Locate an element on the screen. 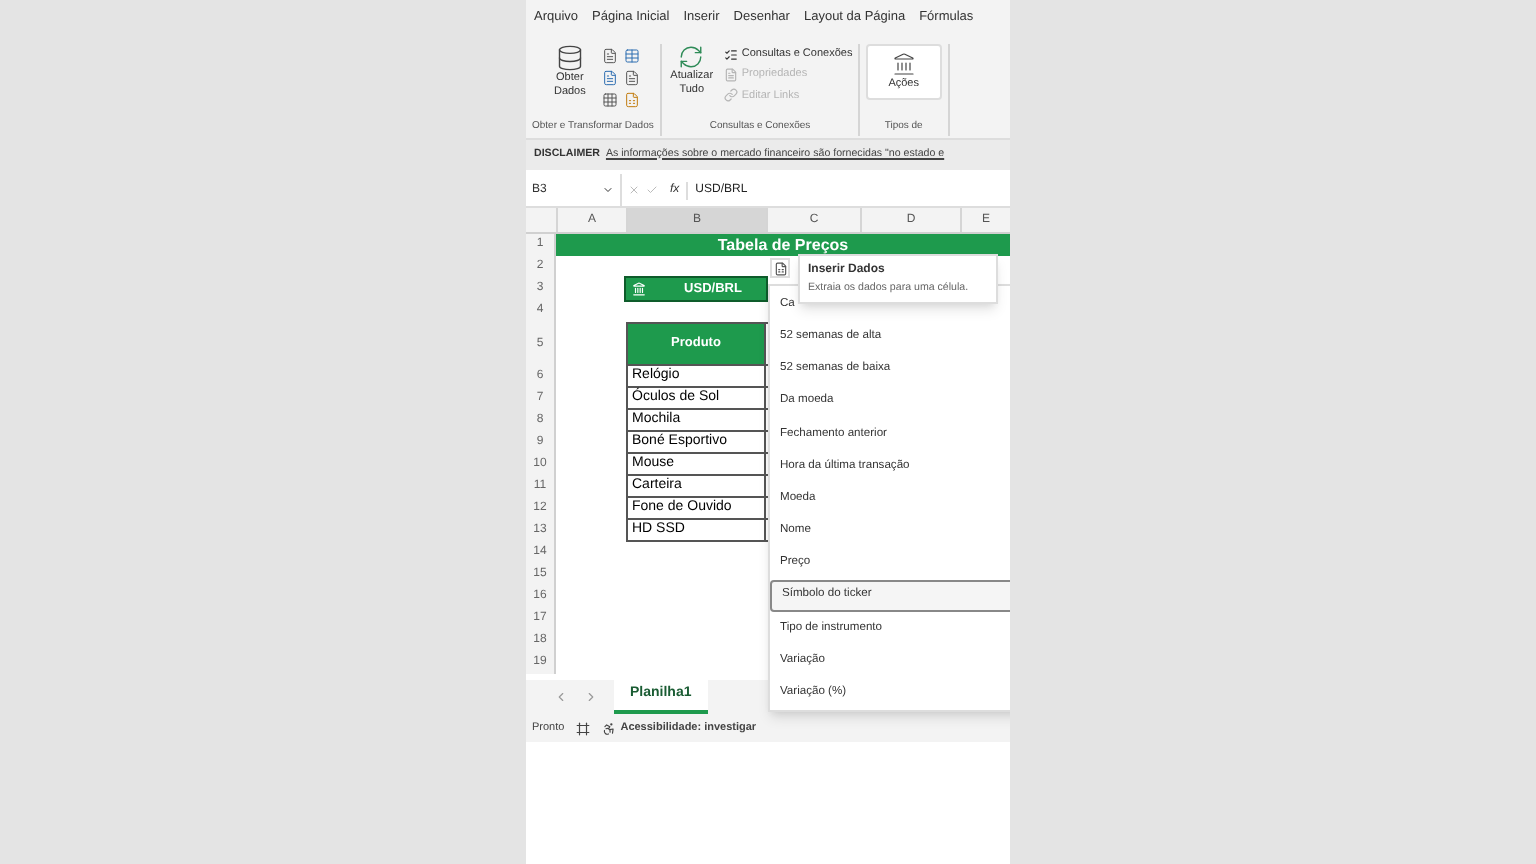 The width and height of the screenshot is (1536, 864). link-icon is located at coordinates (730, 95).